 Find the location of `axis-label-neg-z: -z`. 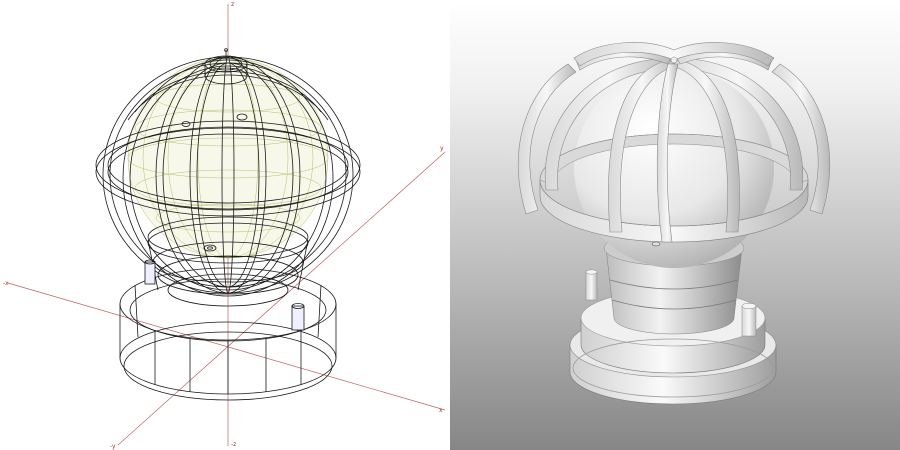

axis-label-neg-z: -z is located at coordinates (233, 444).